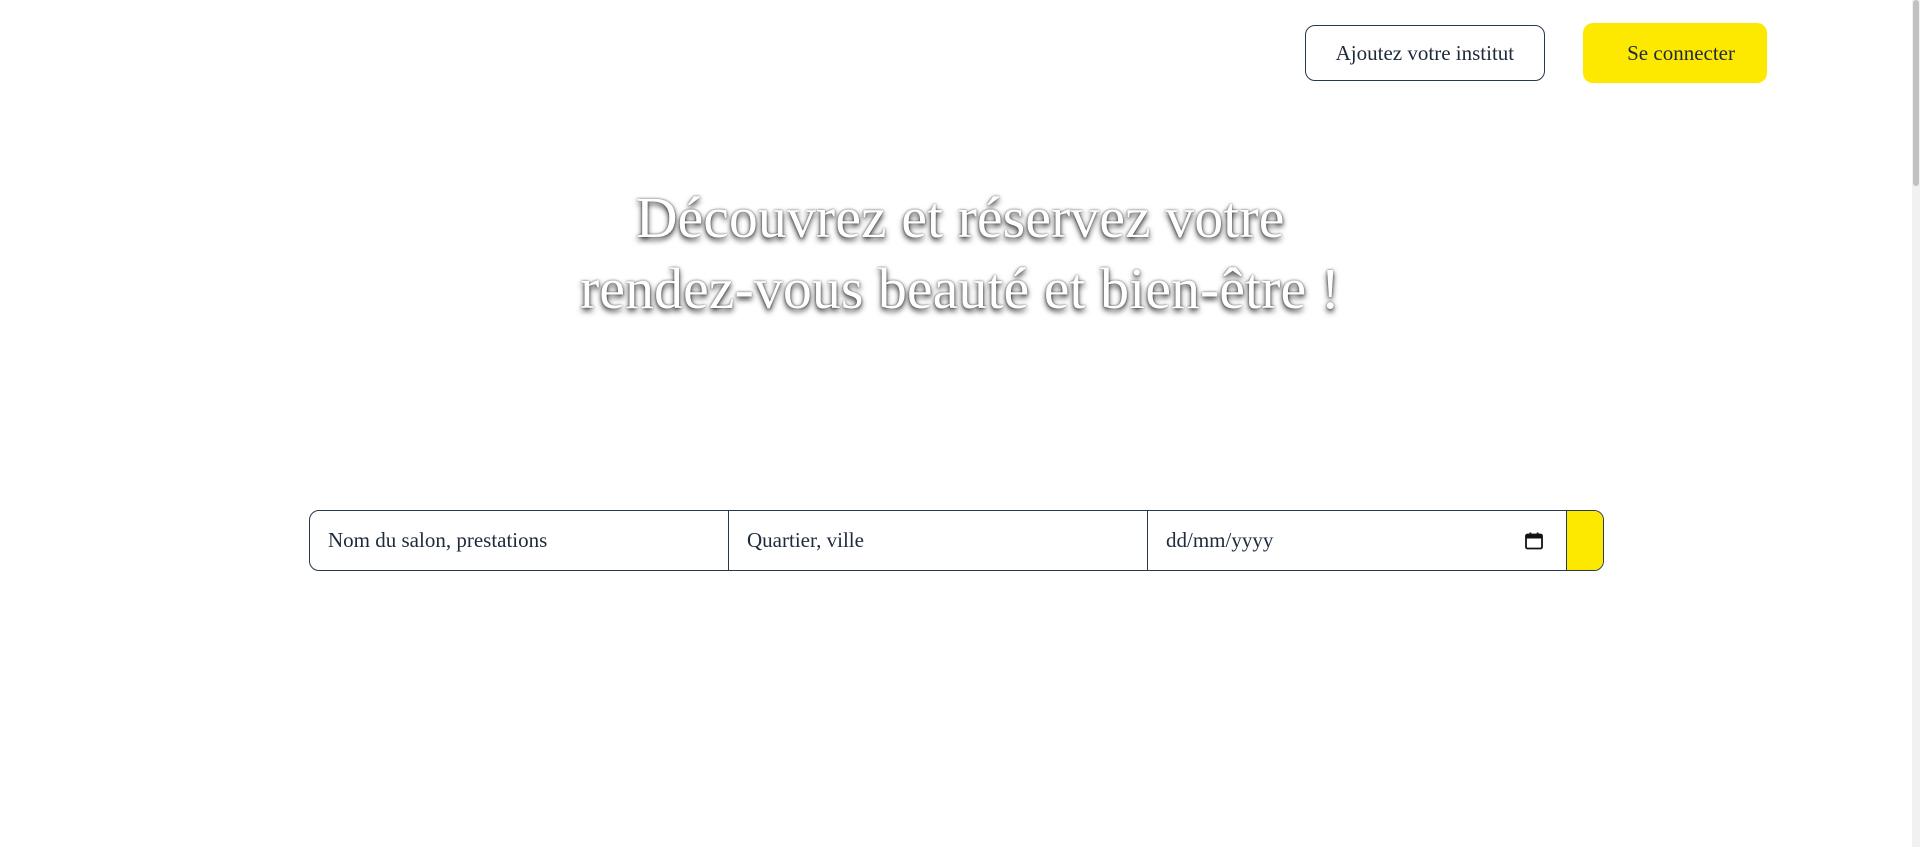 The width and height of the screenshot is (1920, 847). Describe the element at coordinates (1534, 541) in the screenshot. I see `calendar-icon` at that location.